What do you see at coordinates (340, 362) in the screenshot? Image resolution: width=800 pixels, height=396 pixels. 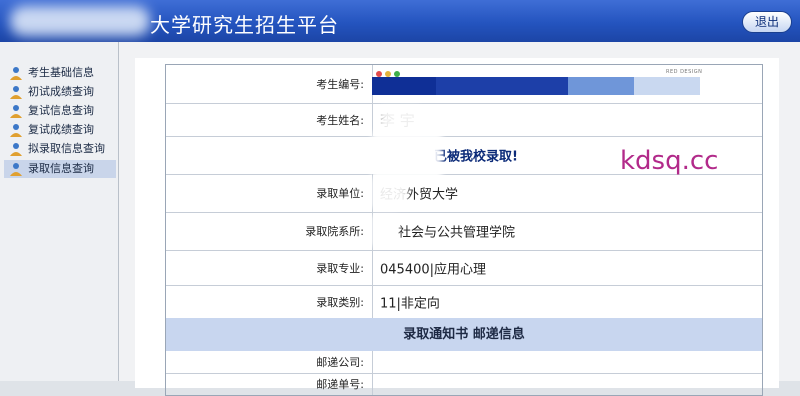 I see `courier-label: 邮递公司:` at bounding box center [340, 362].